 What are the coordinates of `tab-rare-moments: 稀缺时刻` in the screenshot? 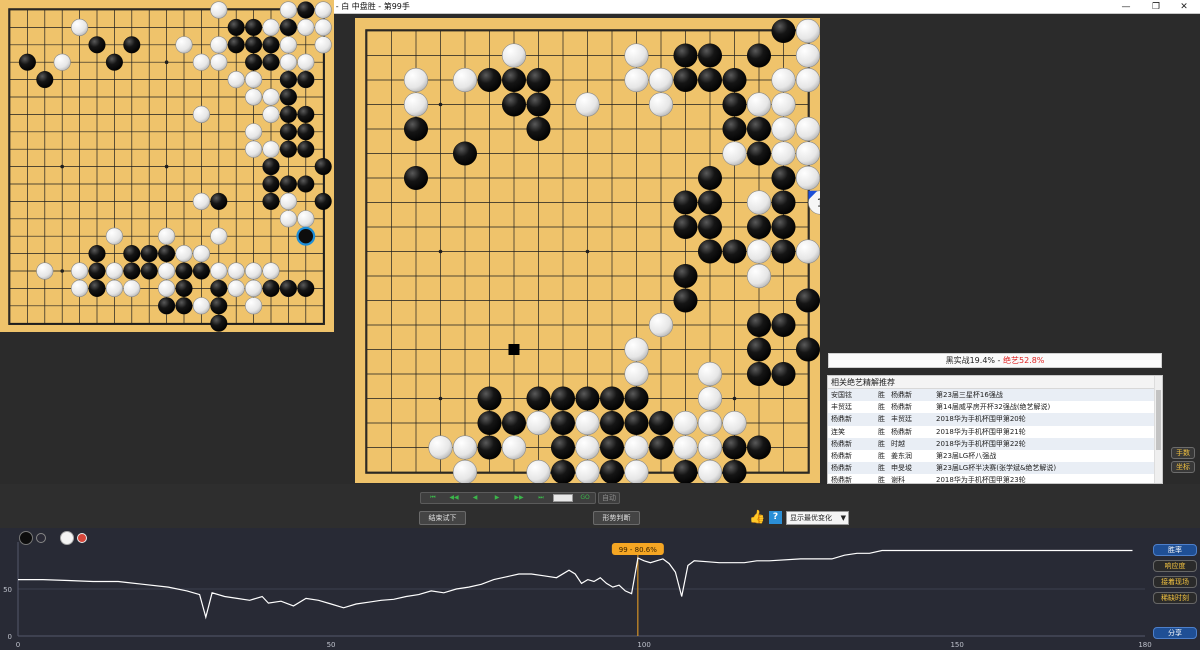 It's located at (1175, 598).